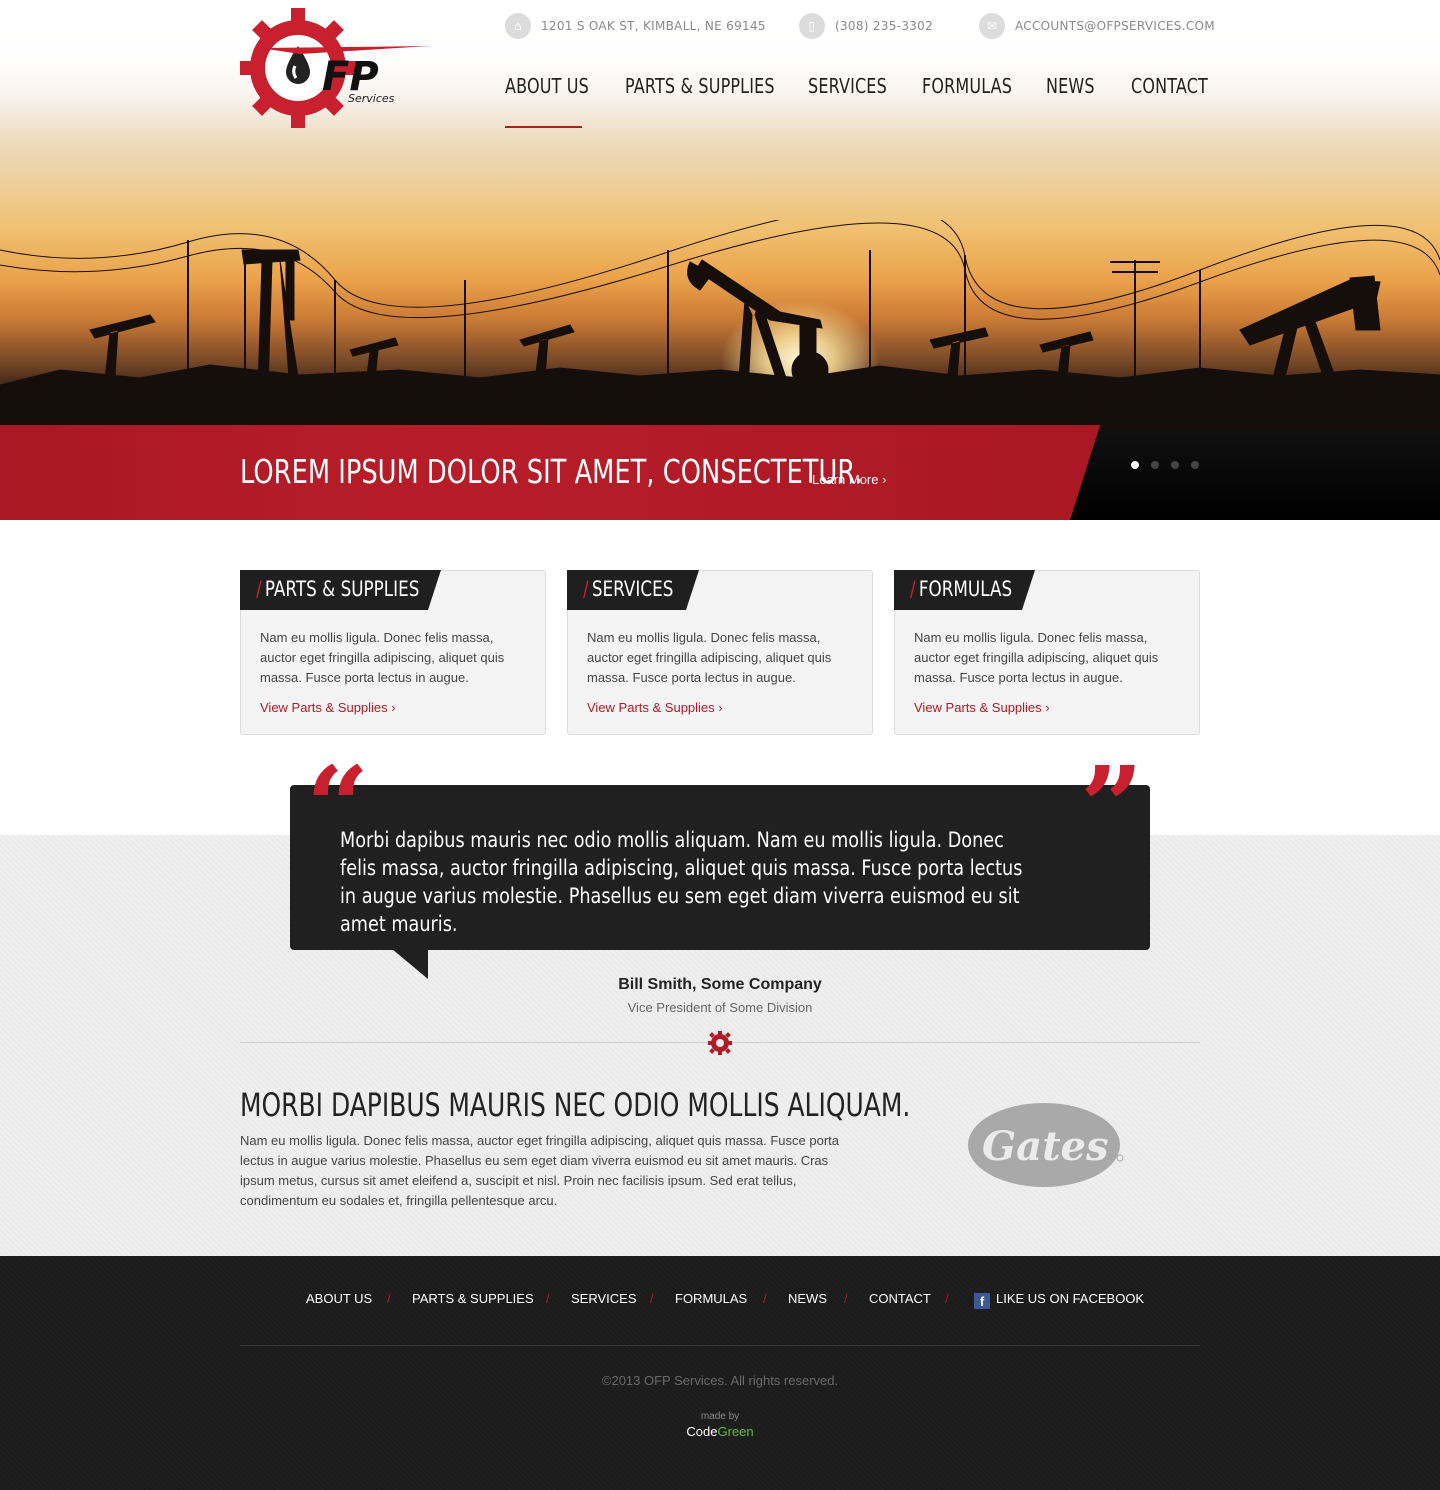 The height and width of the screenshot is (1490, 1440). What do you see at coordinates (543, 127) in the screenshot?
I see `nav-active-indicator` at bounding box center [543, 127].